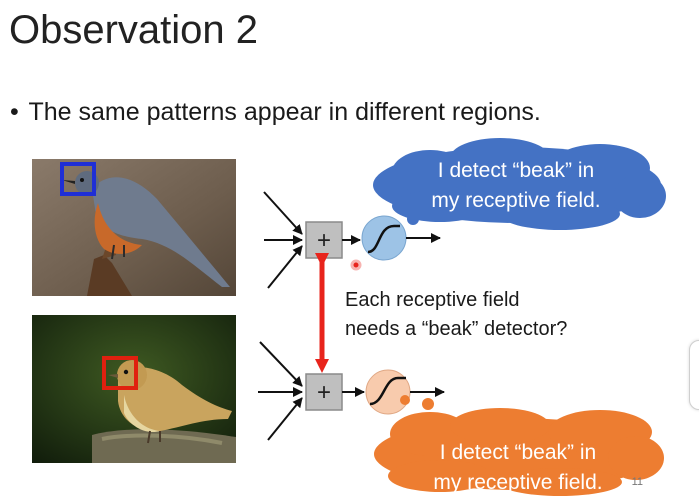 This screenshot has height=498, width=699. Describe the element at coordinates (516, 200) in the screenshot. I see `cloud-top-line2: my receptive field.` at that location.